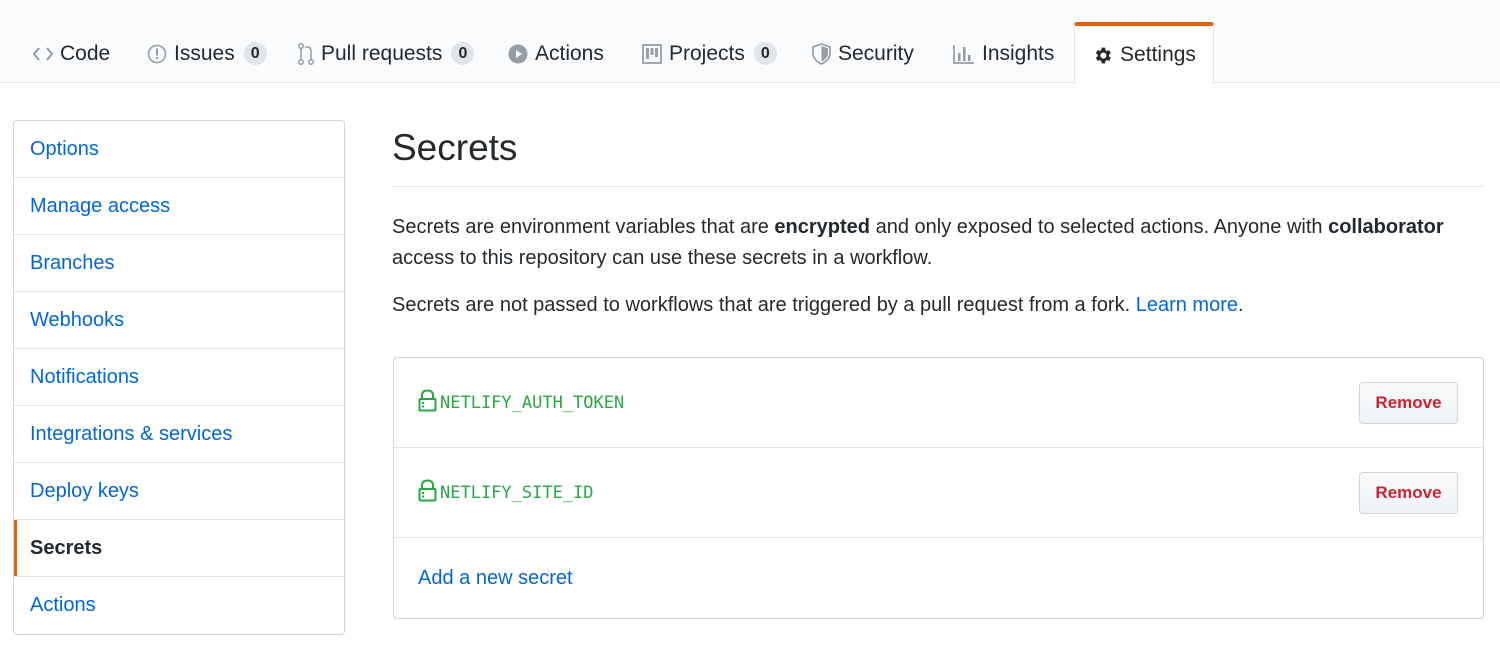 The height and width of the screenshot is (650, 1500). What do you see at coordinates (1158, 54) in the screenshot?
I see `tab-label: Settings` at bounding box center [1158, 54].